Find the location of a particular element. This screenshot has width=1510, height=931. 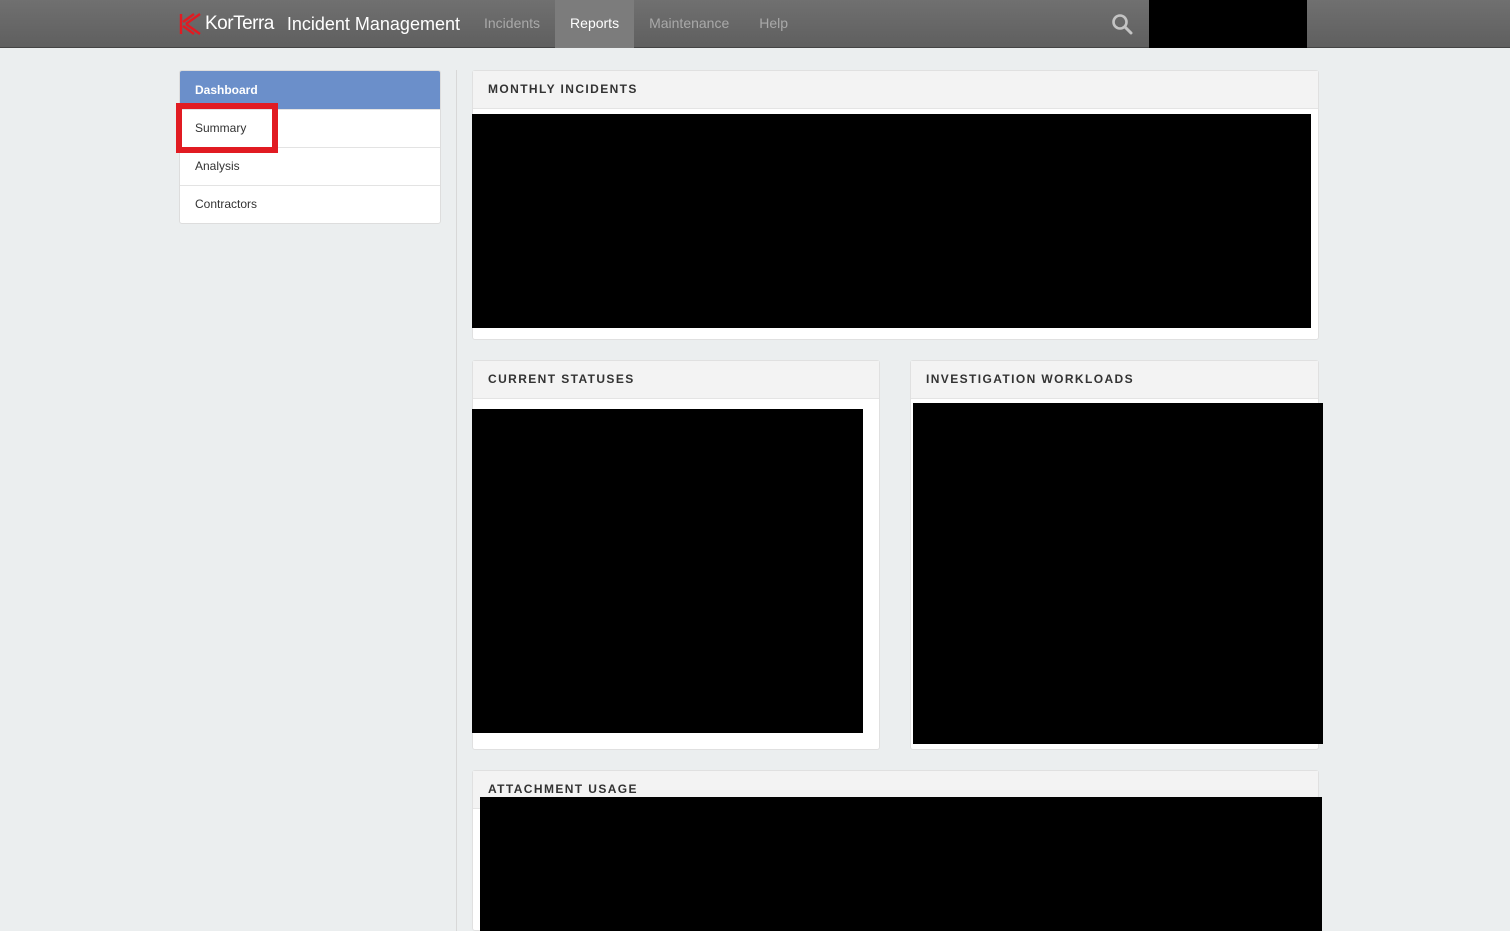

brand: KorTerra Incident Management is located at coordinates (319, 24).